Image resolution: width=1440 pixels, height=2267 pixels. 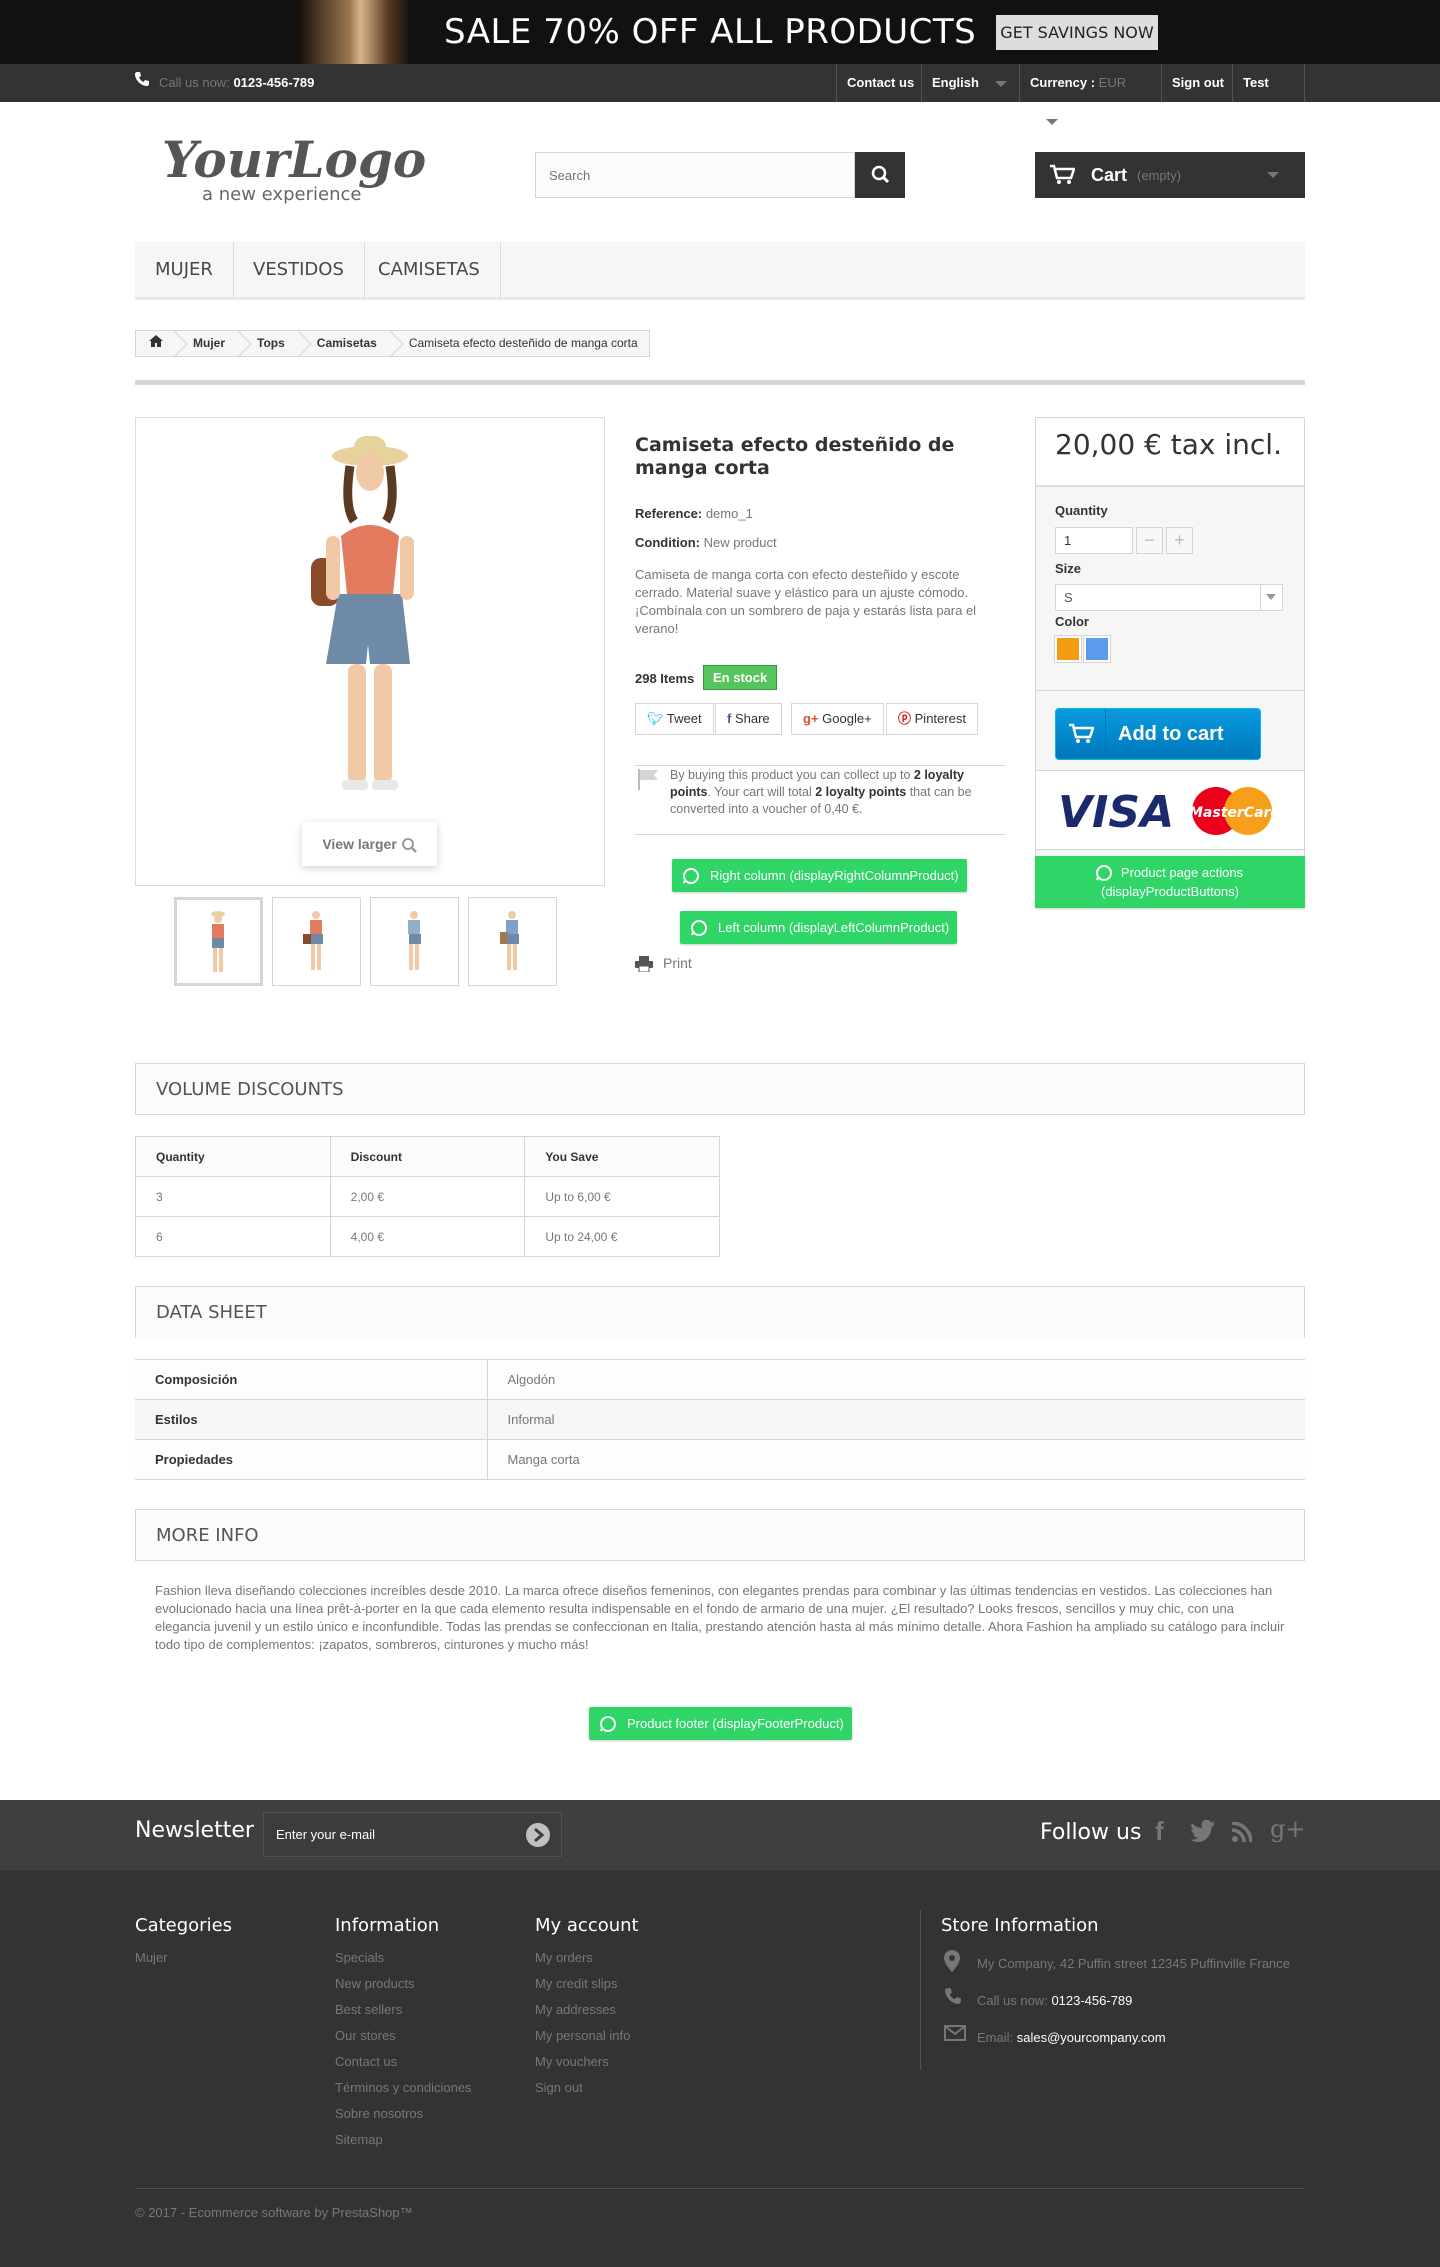 What do you see at coordinates (1068, 649) in the screenshot?
I see `color-swatch-orange` at bounding box center [1068, 649].